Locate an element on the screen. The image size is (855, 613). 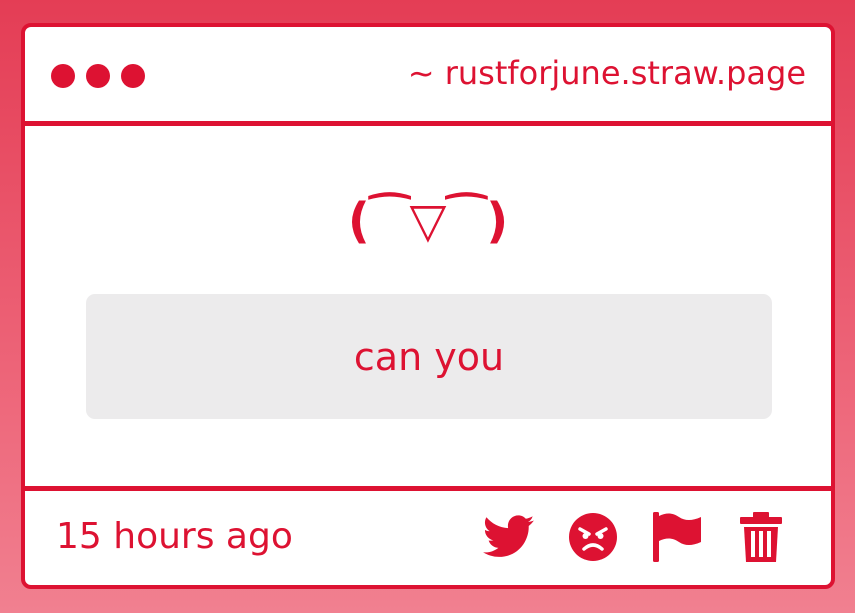
delete-button is located at coordinates (761, 537).